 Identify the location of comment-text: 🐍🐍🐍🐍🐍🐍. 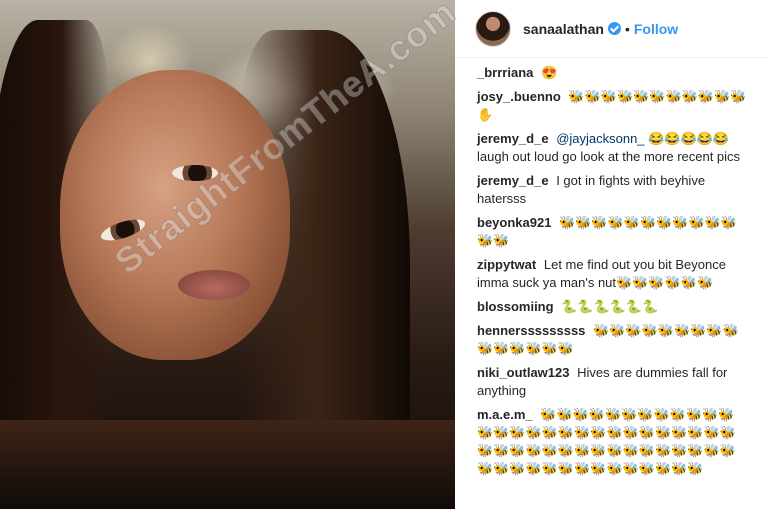
(610, 306).